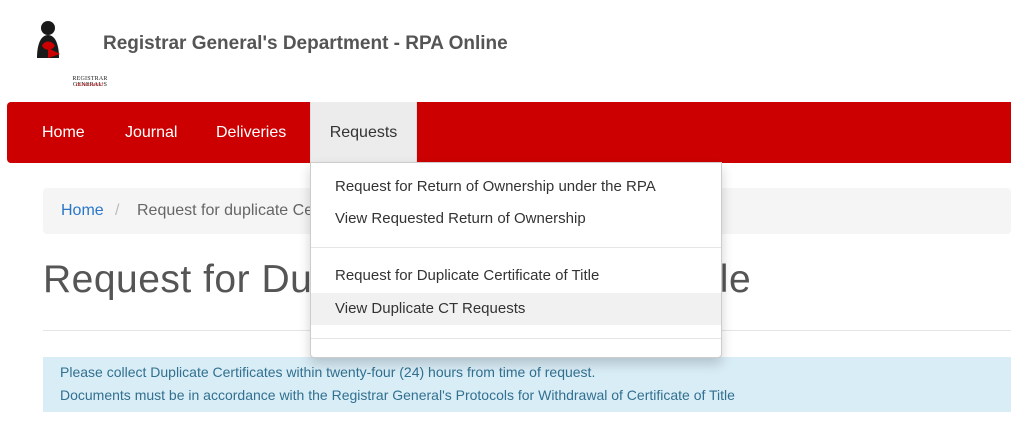 Image resolution: width=1011 pixels, height=423 pixels. Describe the element at coordinates (63, 132) in the screenshot. I see `nav-home: Home` at that location.